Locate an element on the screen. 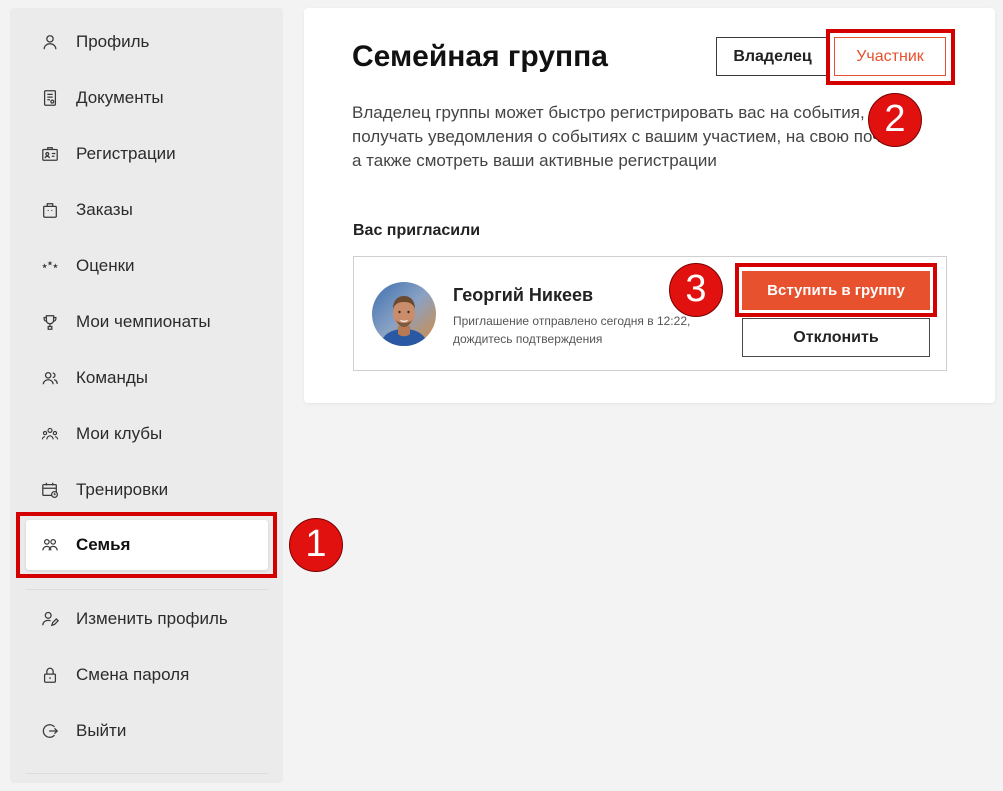 This screenshot has width=1003, height=791. sidebar-item-label: Мои клубы is located at coordinates (119, 433).